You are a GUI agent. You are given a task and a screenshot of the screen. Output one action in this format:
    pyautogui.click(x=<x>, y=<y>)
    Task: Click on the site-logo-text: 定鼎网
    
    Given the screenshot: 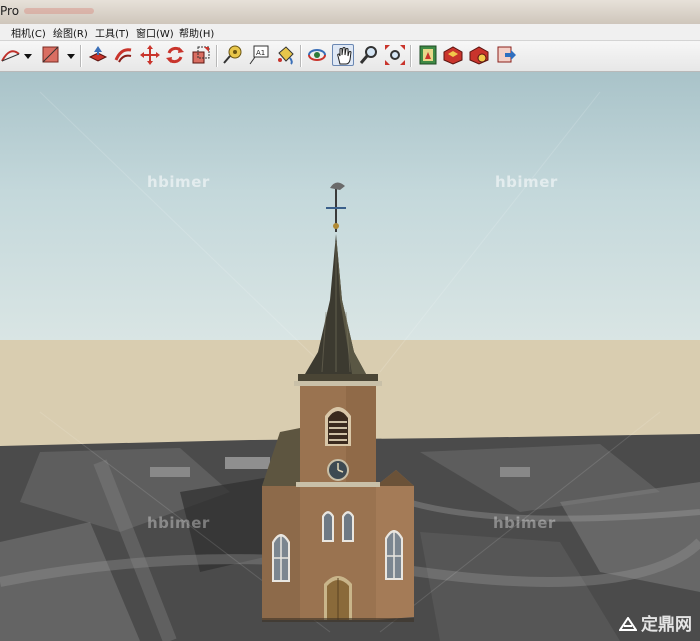 What is the action you would take?
    pyautogui.click(x=666, y=625)
    